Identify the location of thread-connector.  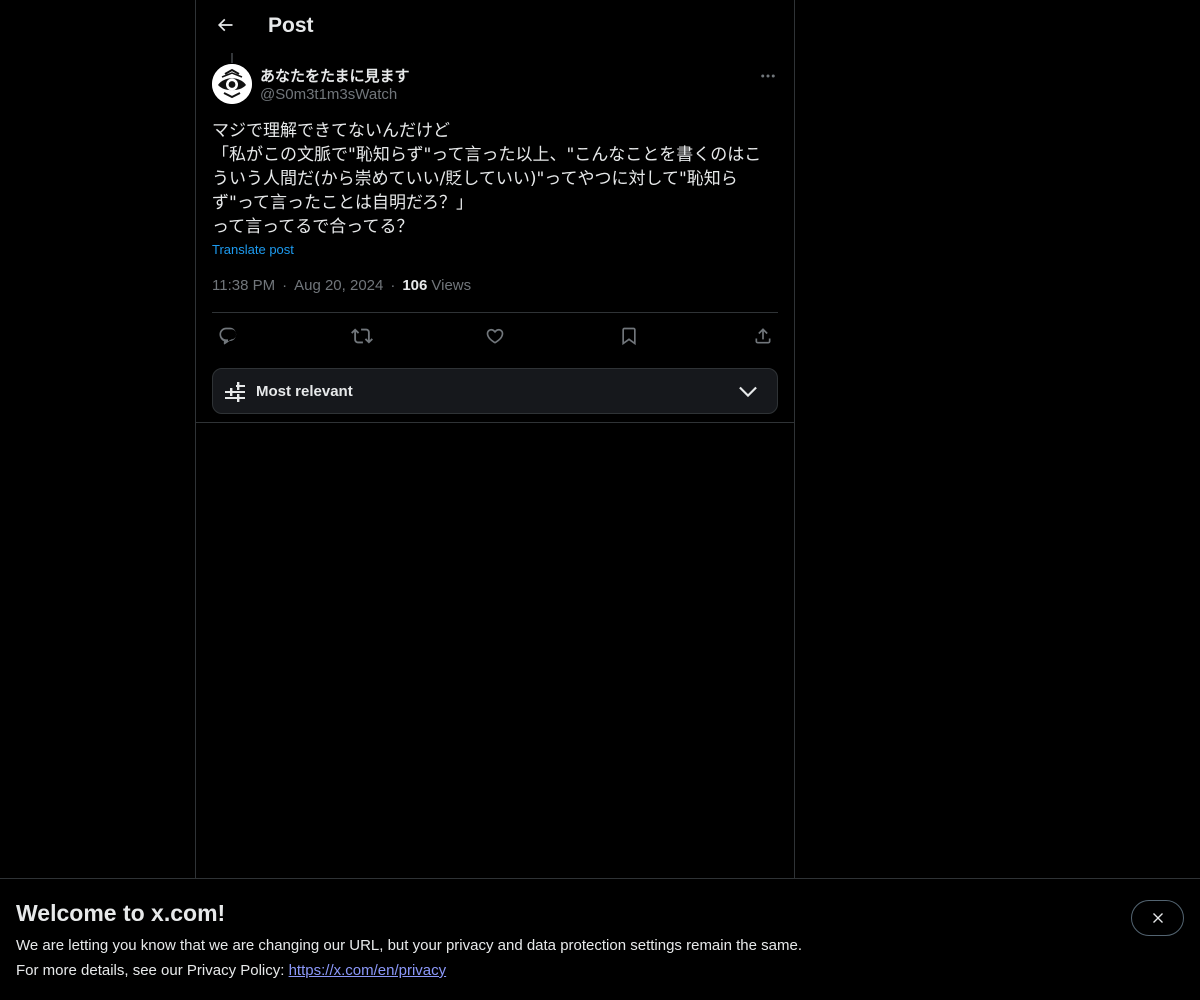
(232, 58).